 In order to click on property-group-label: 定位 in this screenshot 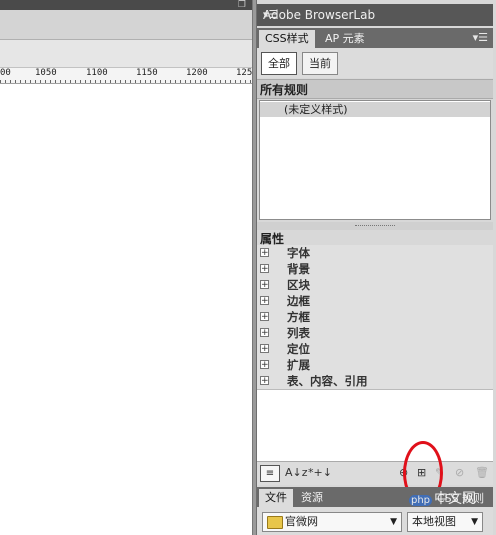, I will do `click(298, 349)`.